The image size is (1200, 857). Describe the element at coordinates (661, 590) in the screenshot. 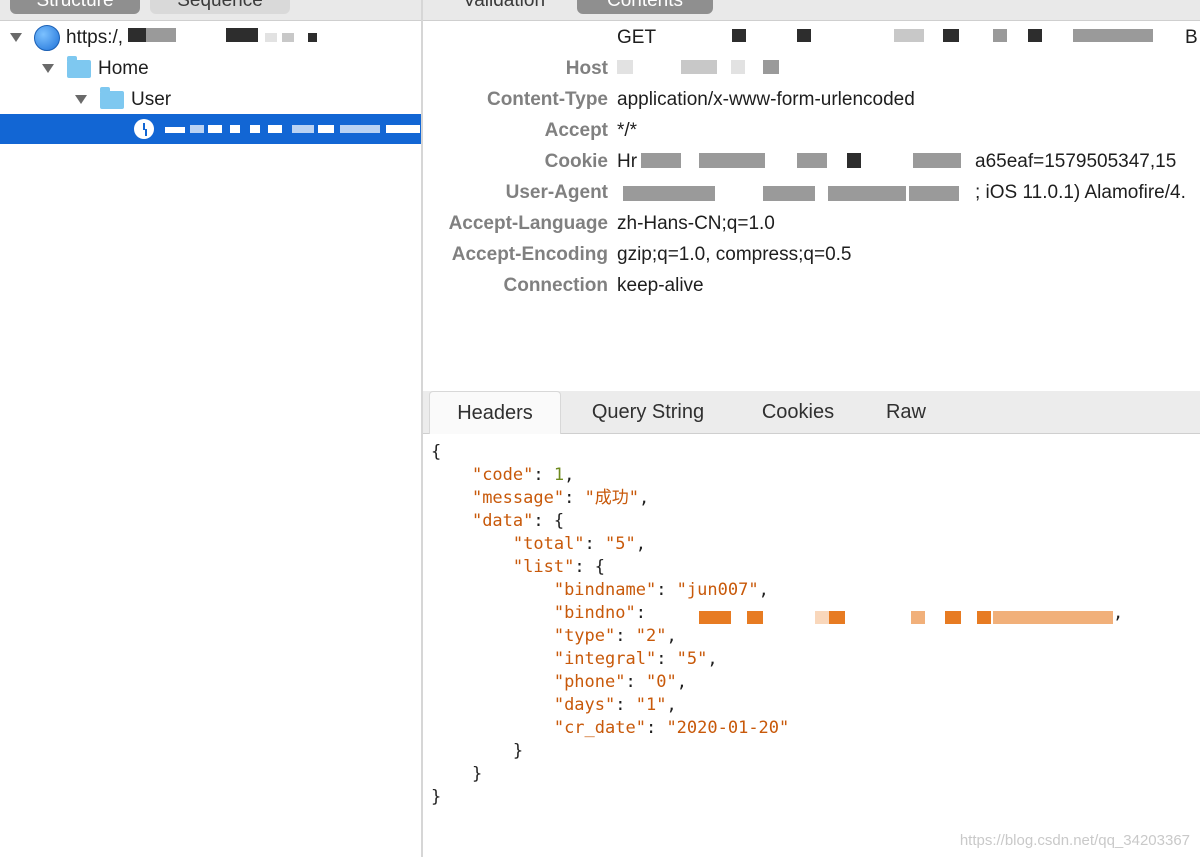

I see `json-line-bindname: "bindname": "jun007",` at that location.